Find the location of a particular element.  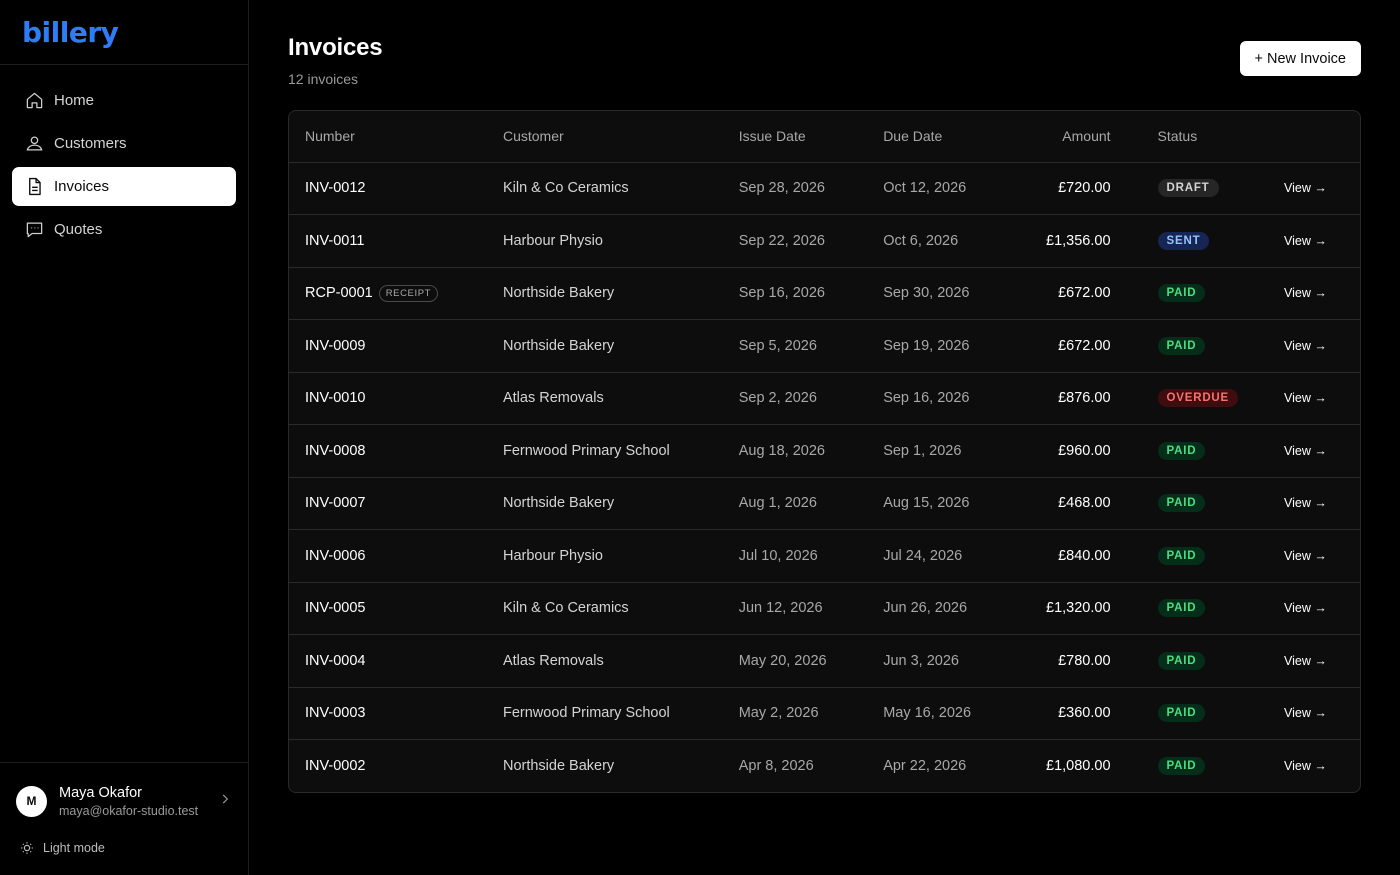

user-name: Maya Okafor is located at coordinates (100, 792).